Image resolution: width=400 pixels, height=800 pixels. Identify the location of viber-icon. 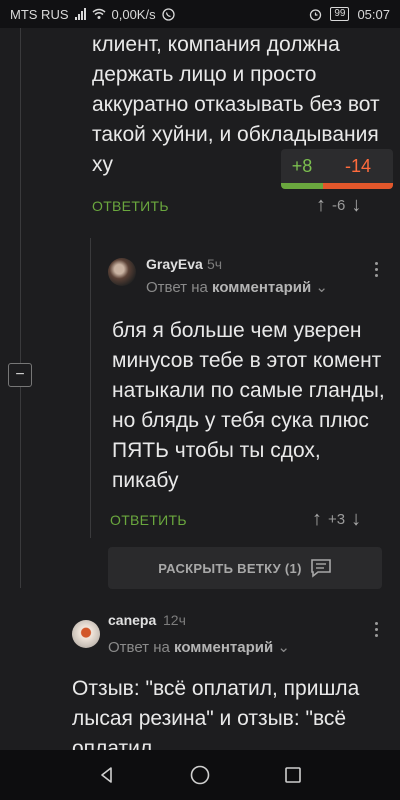
(168, 14).